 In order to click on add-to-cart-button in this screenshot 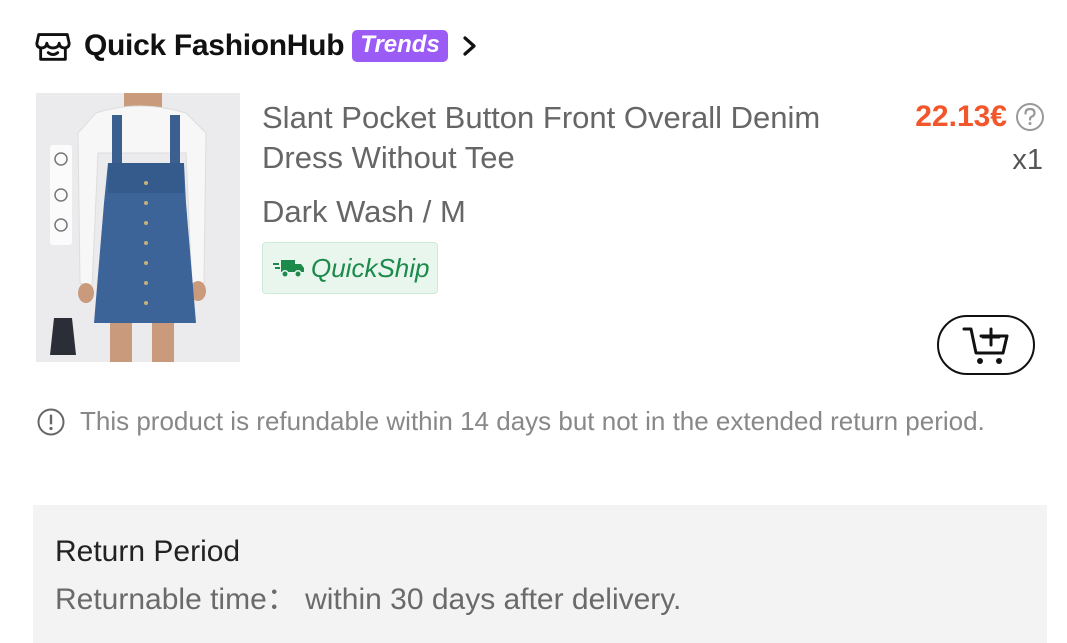, I will do `click(986, 345)`.